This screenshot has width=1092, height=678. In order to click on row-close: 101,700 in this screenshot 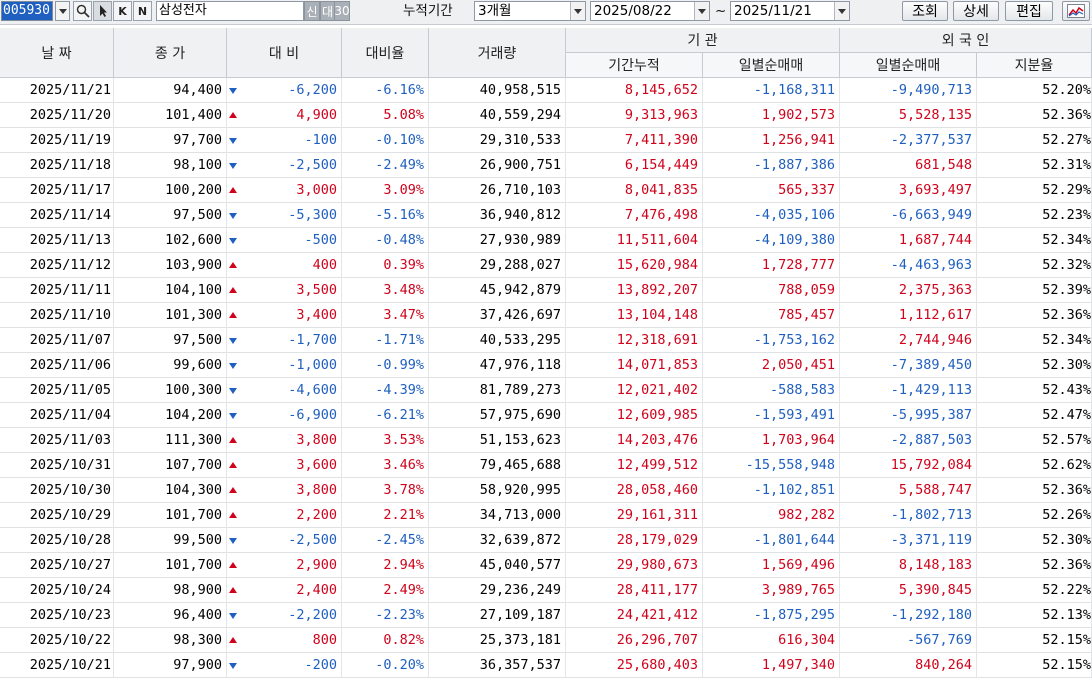, I will do `click(170, 565)`.